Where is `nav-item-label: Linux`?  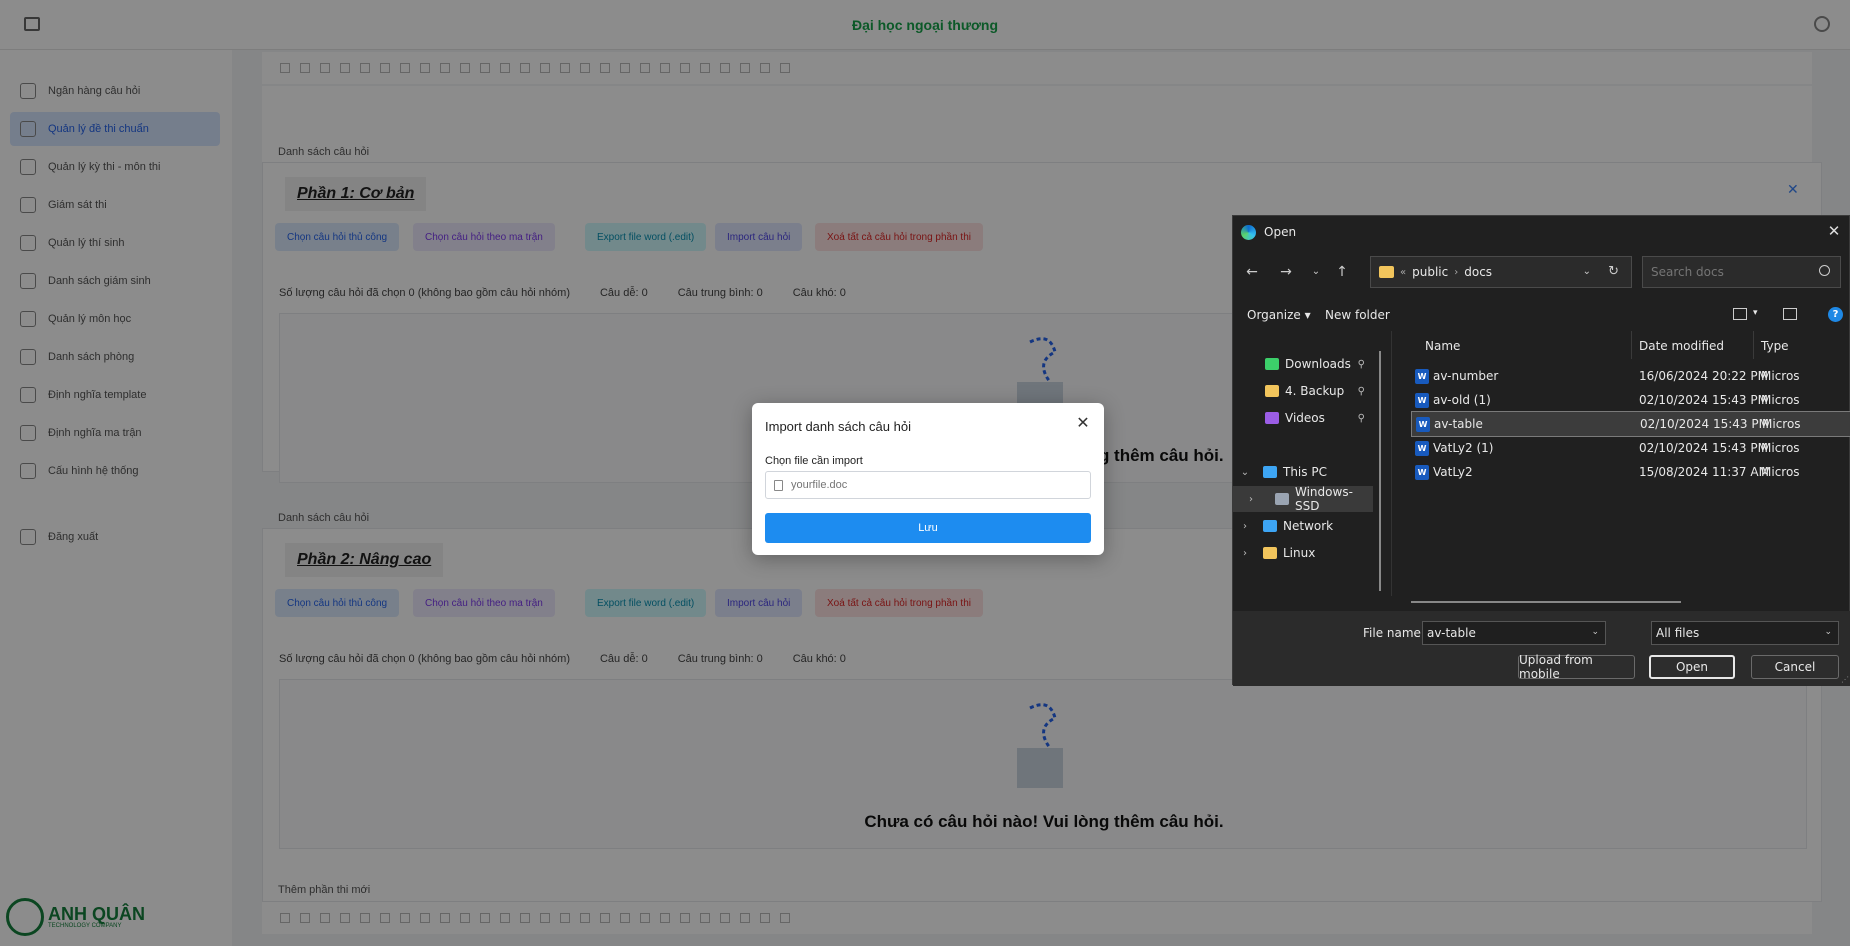 nav-item-label: Linux is located at coordinates (1299, 553).